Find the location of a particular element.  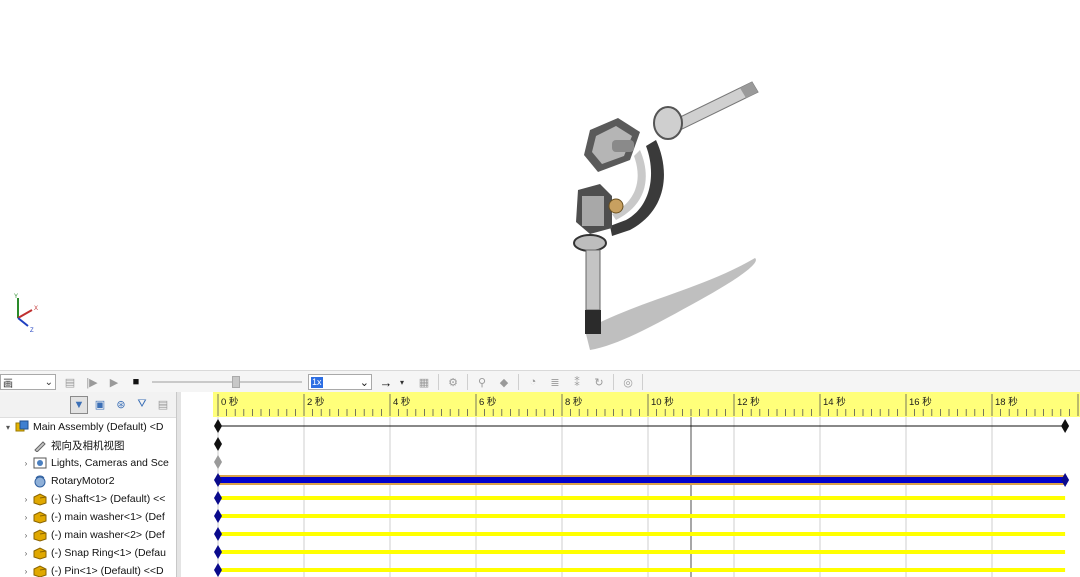

study-properties-icon: ◎ is located at coordinates (628, 382).